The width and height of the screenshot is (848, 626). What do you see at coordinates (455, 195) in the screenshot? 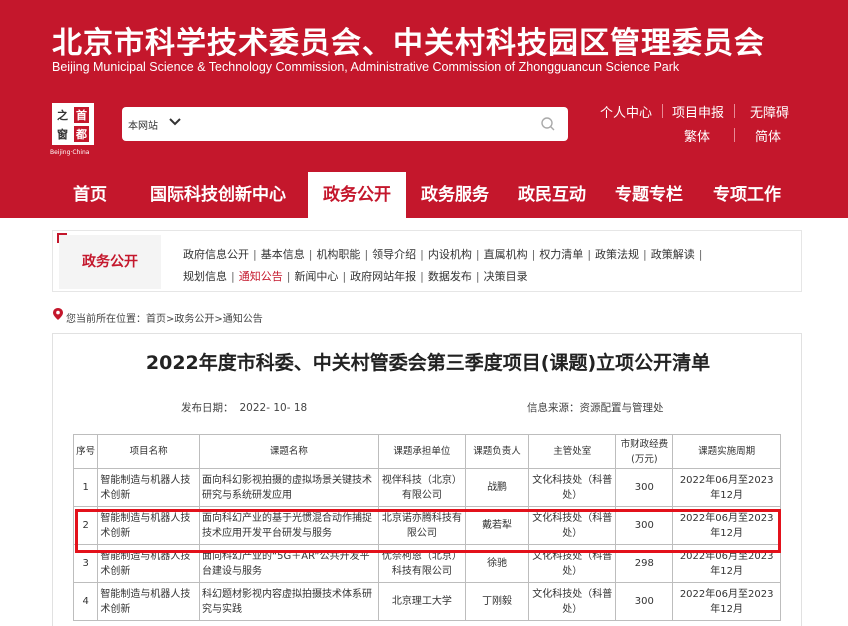
I see `nav-gov-services: 政务服务` at bounding box center [455, 195].